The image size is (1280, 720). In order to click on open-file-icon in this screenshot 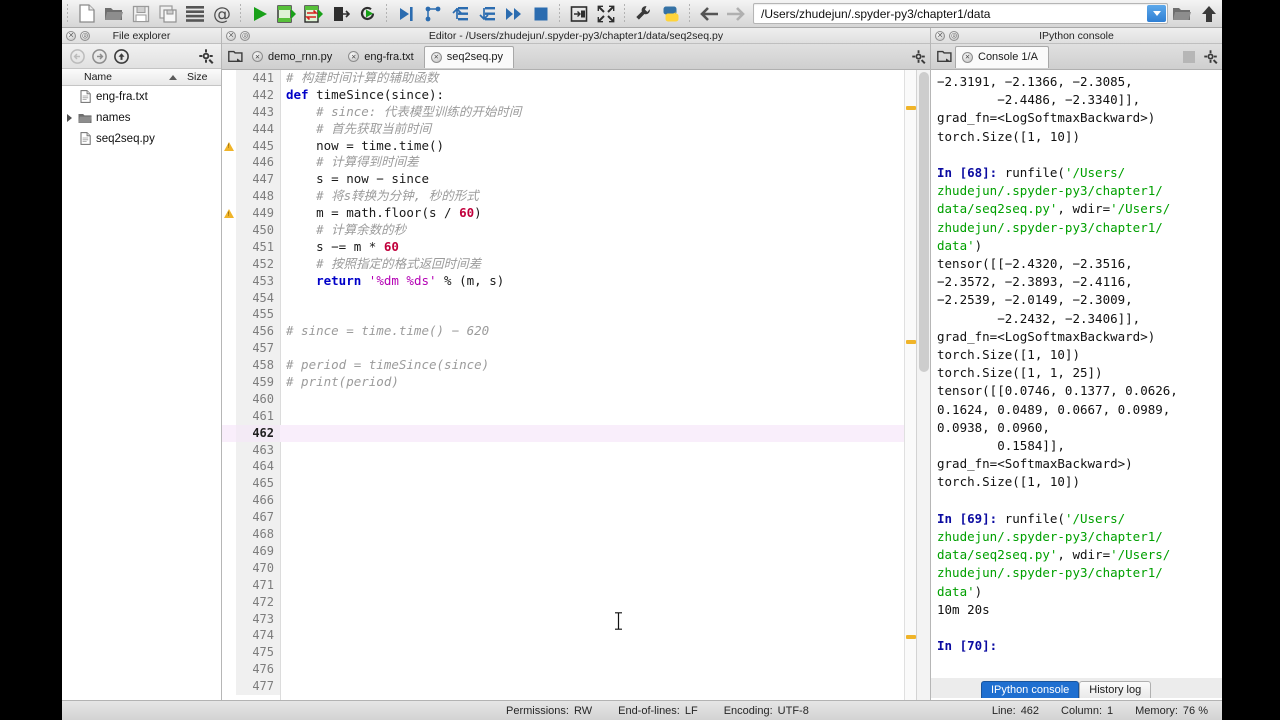, I will do `click(113, 14)`.